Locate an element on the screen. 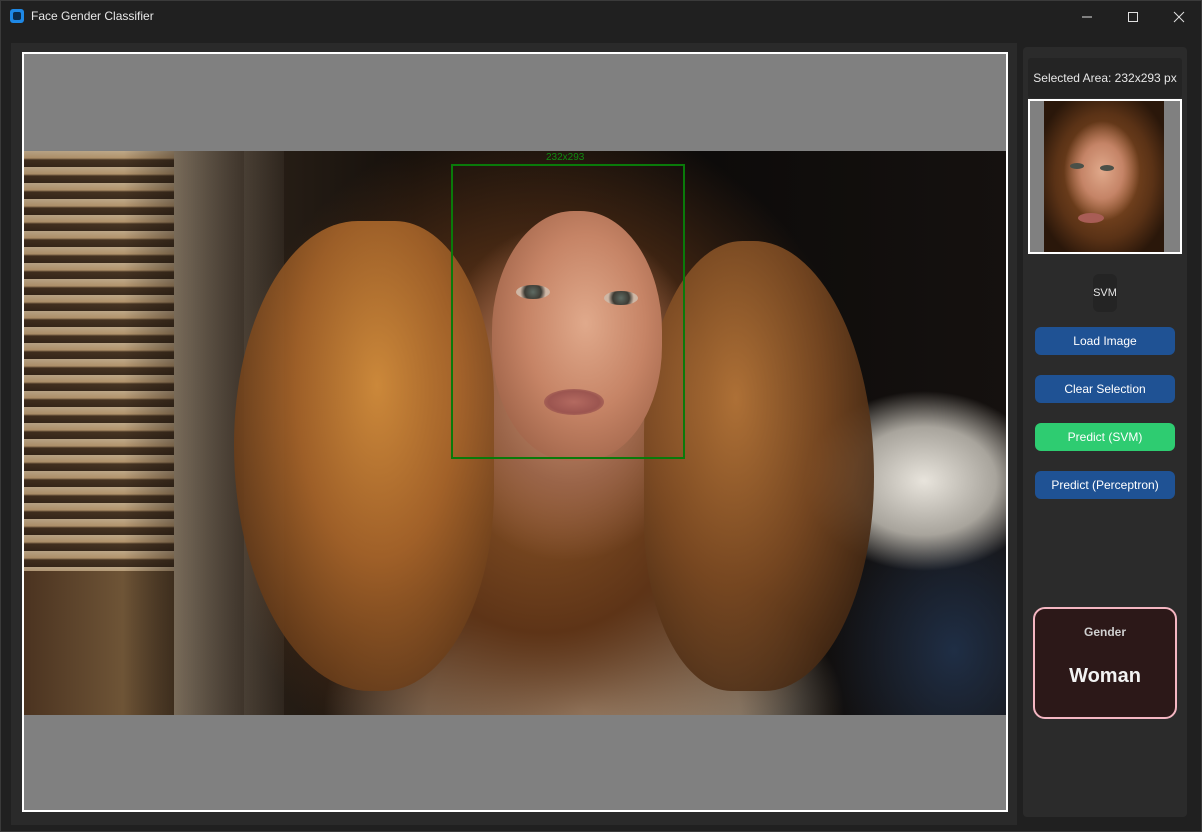 The width and height of the screenshot is (1202, 832). minimize-button is located at coordinates (1087, 16).